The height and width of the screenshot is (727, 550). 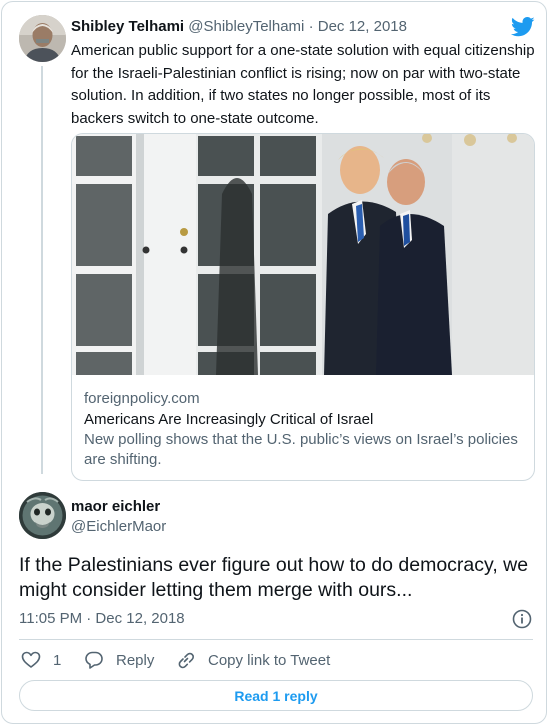 I want to click on reply-author-handle: @EichlerMaor, so click(x=118, y=526).